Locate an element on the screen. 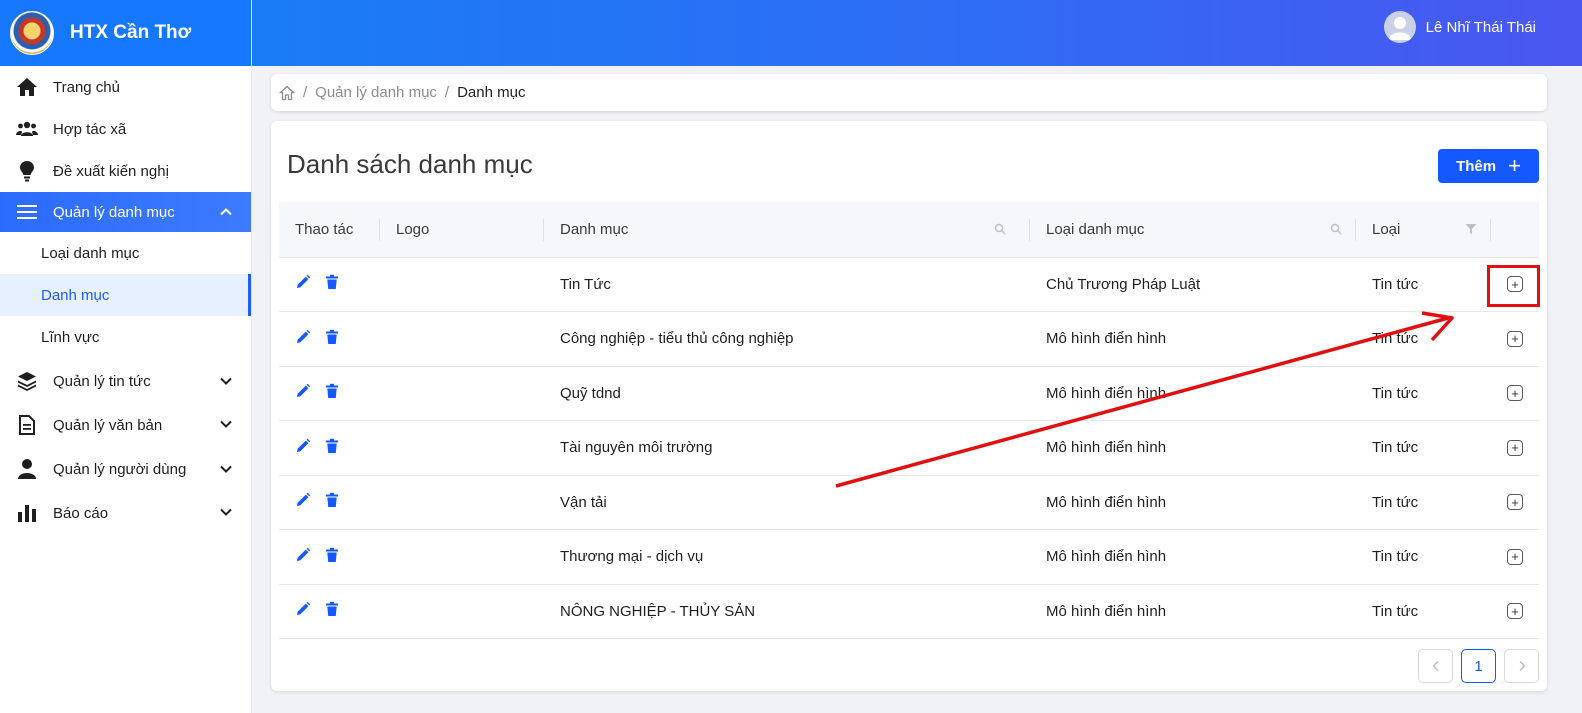 Image resolution: width=1582 pixels, height=713 pixels. bar-chart-icon is located at coordinates (27, 513).